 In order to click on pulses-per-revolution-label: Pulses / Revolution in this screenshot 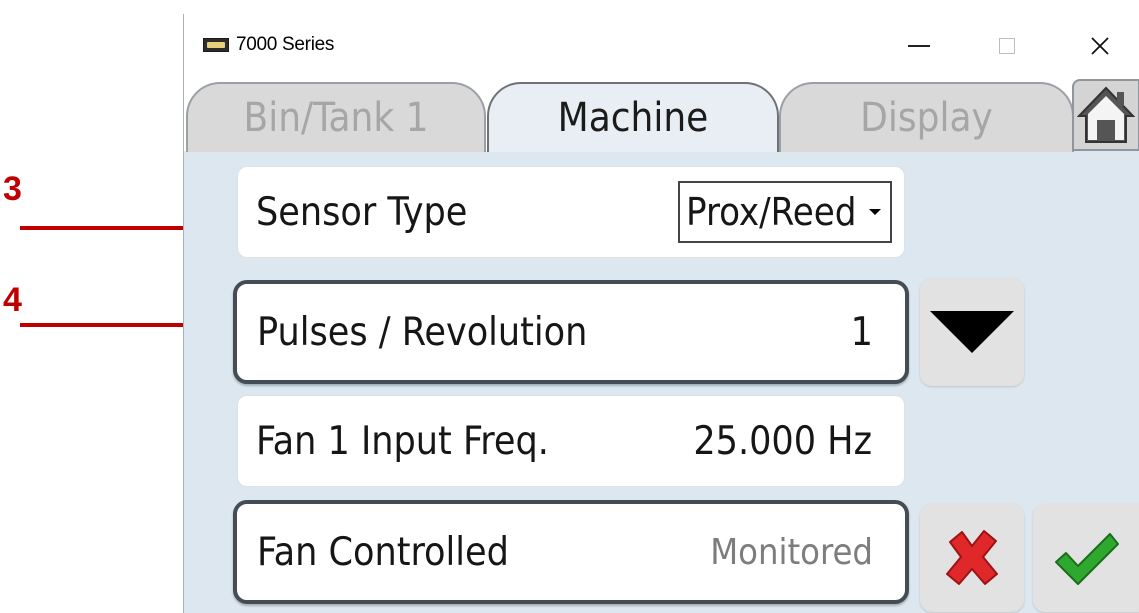, I will do `click(422, 332)`.